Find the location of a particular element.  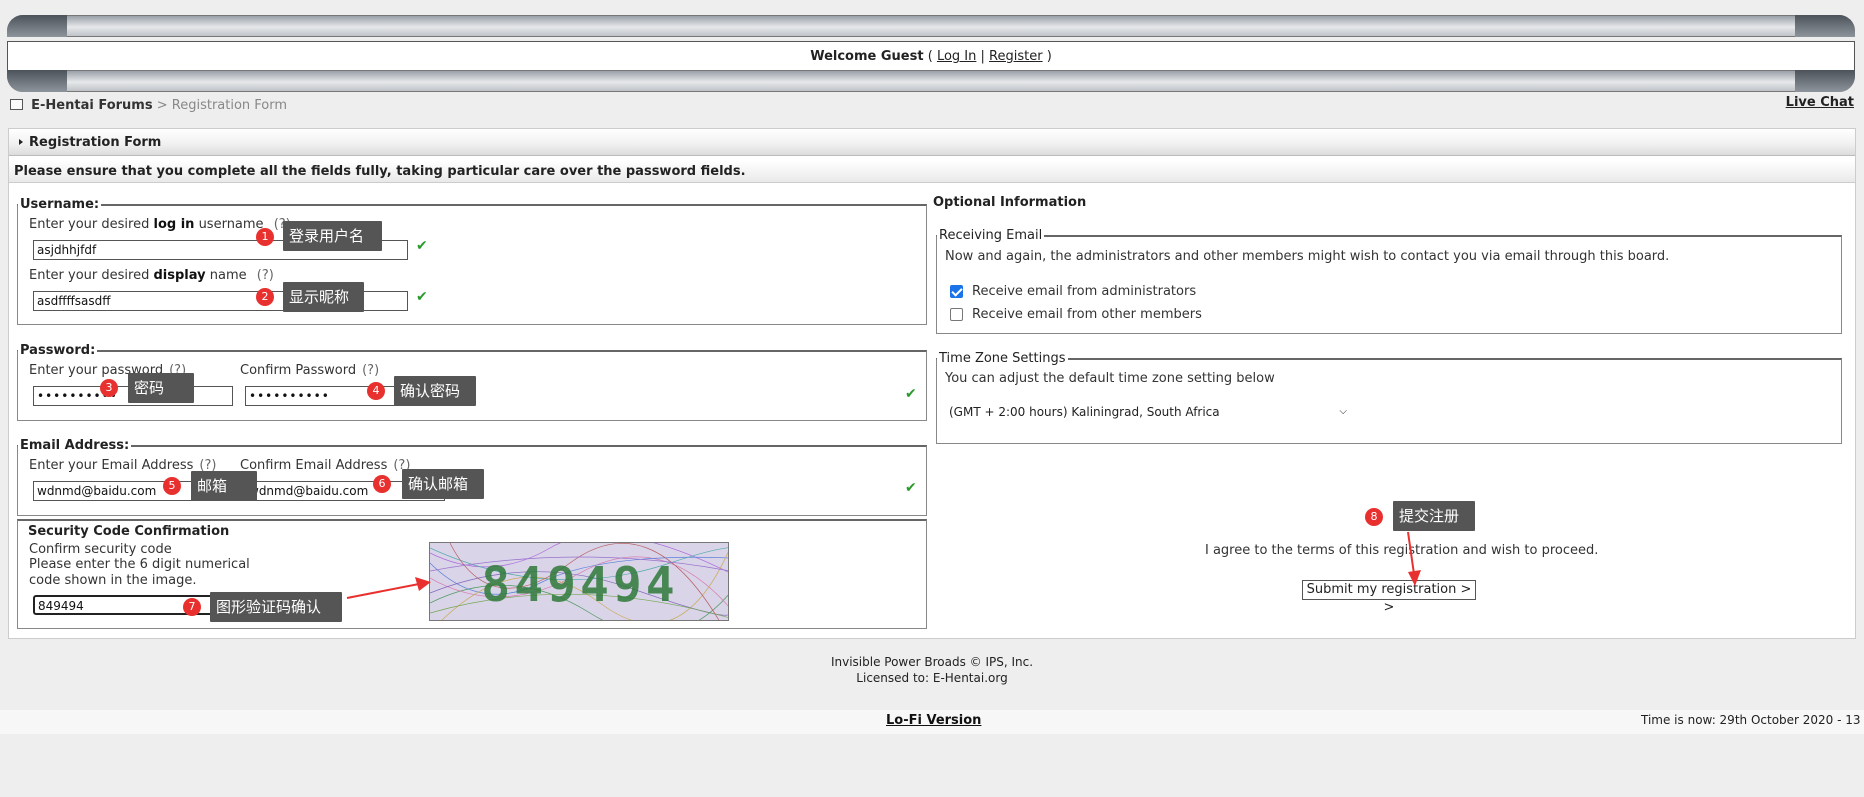

confirm-email-label: Confirm Email Address (?) is located at coordinates (325, 465).